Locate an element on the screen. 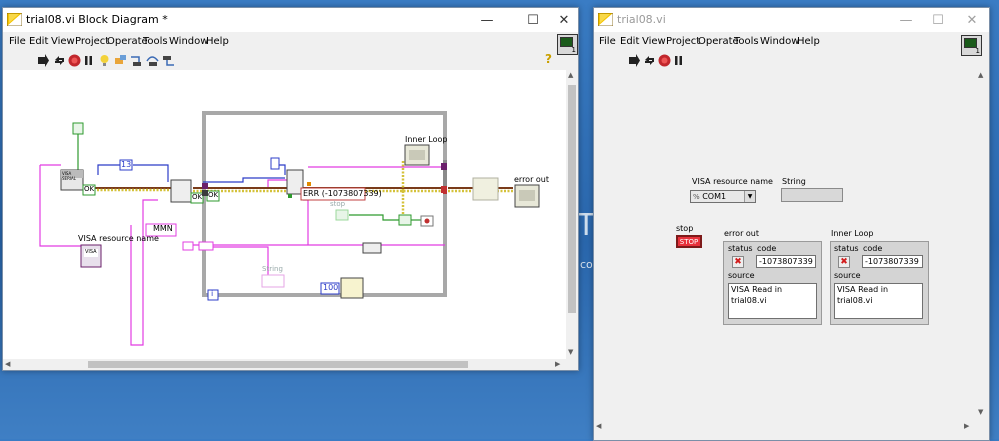 The width and height of the screenshot is (999, 441). stop-label: stop is located at coordinates (685, 228).